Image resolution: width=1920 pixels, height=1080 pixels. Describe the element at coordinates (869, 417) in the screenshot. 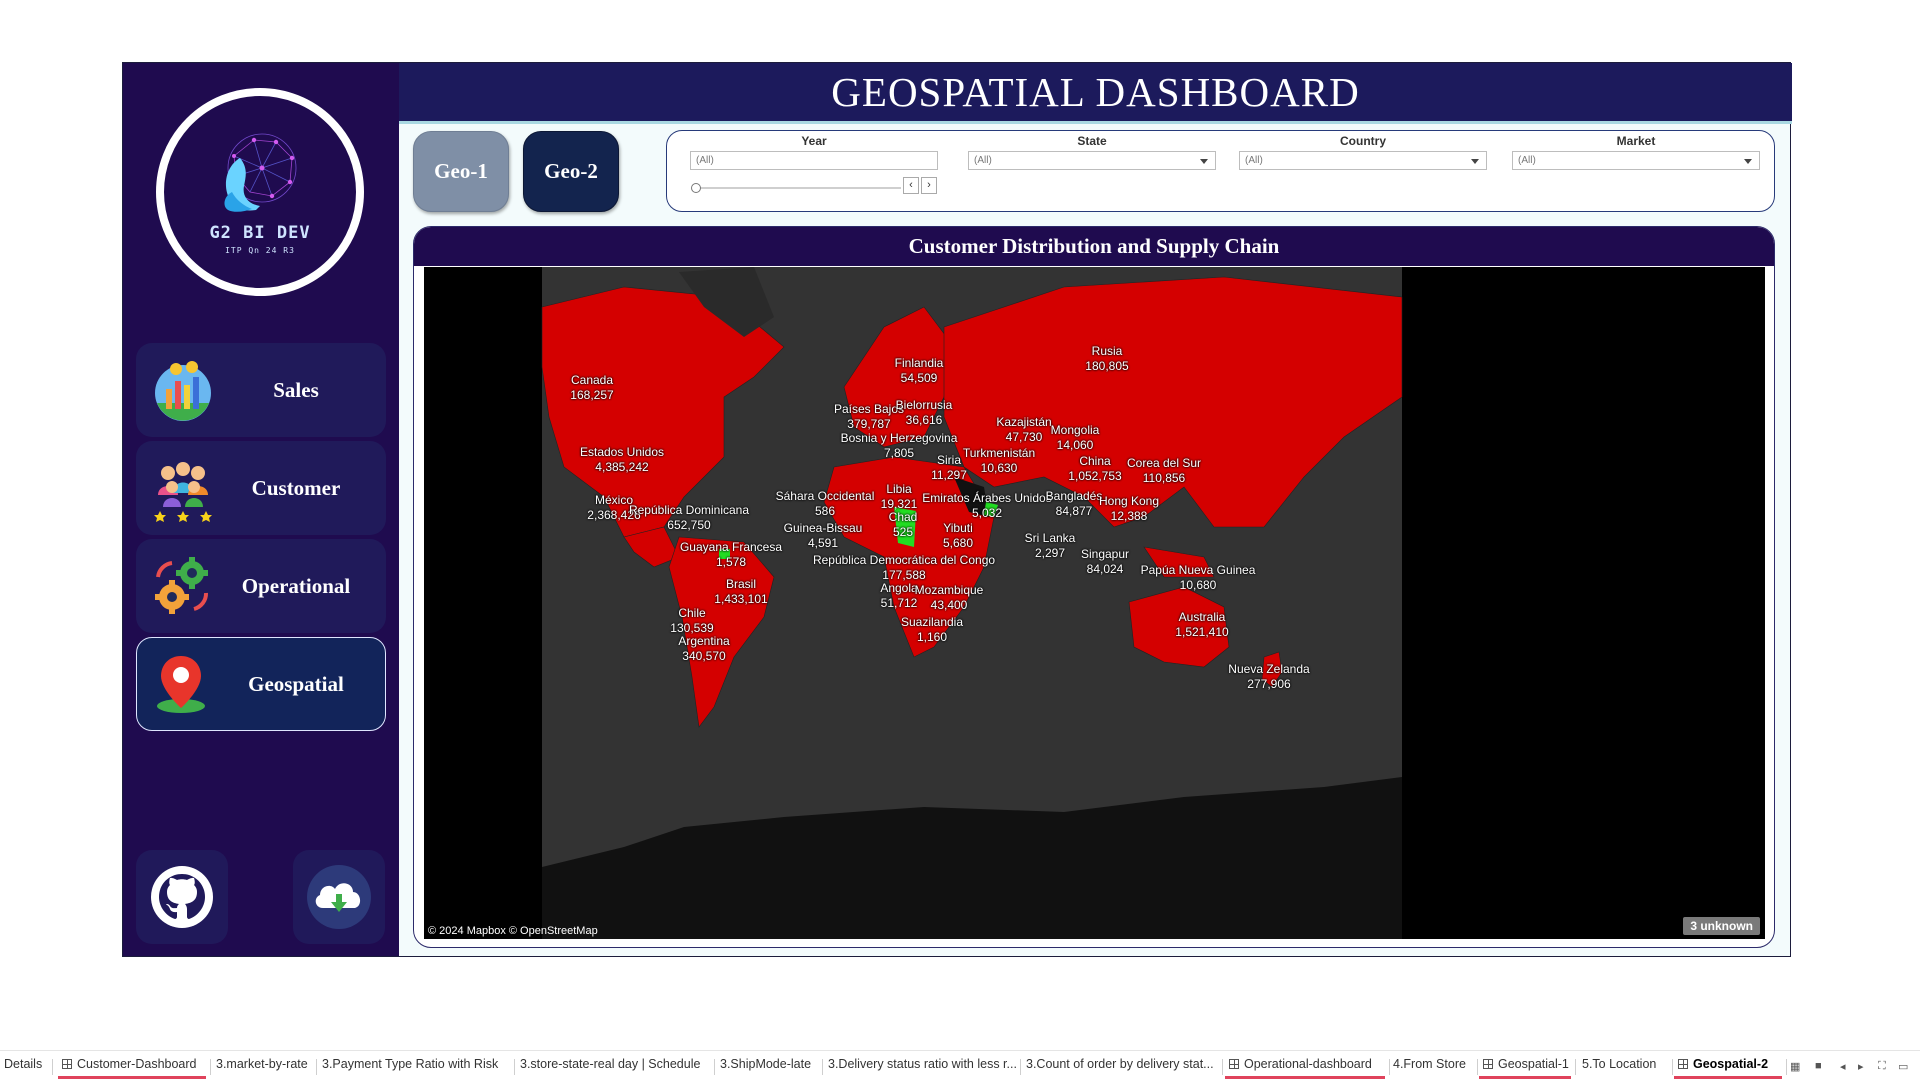

I see `map-label: Países Bajos 379,787` at that location.